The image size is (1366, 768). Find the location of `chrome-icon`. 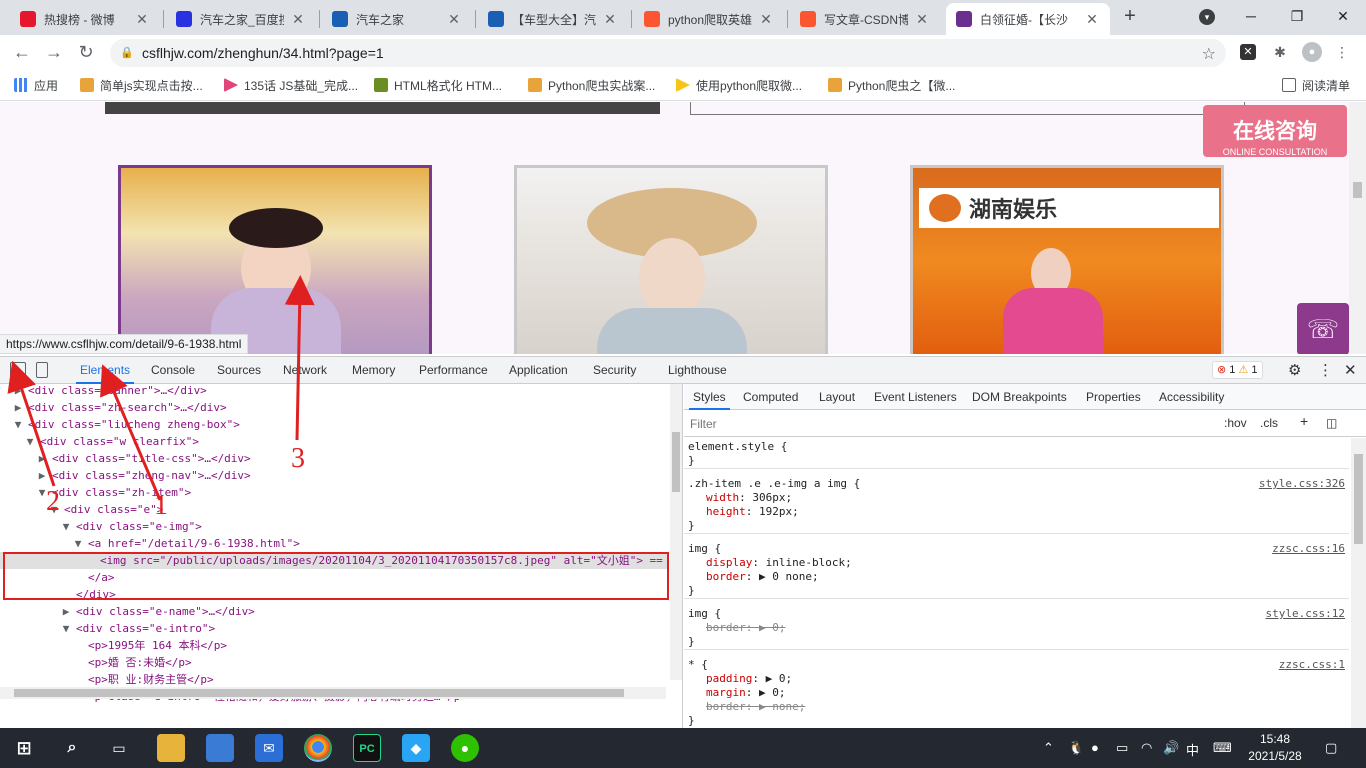

chrome-icon is located at coordinates (318, 748).